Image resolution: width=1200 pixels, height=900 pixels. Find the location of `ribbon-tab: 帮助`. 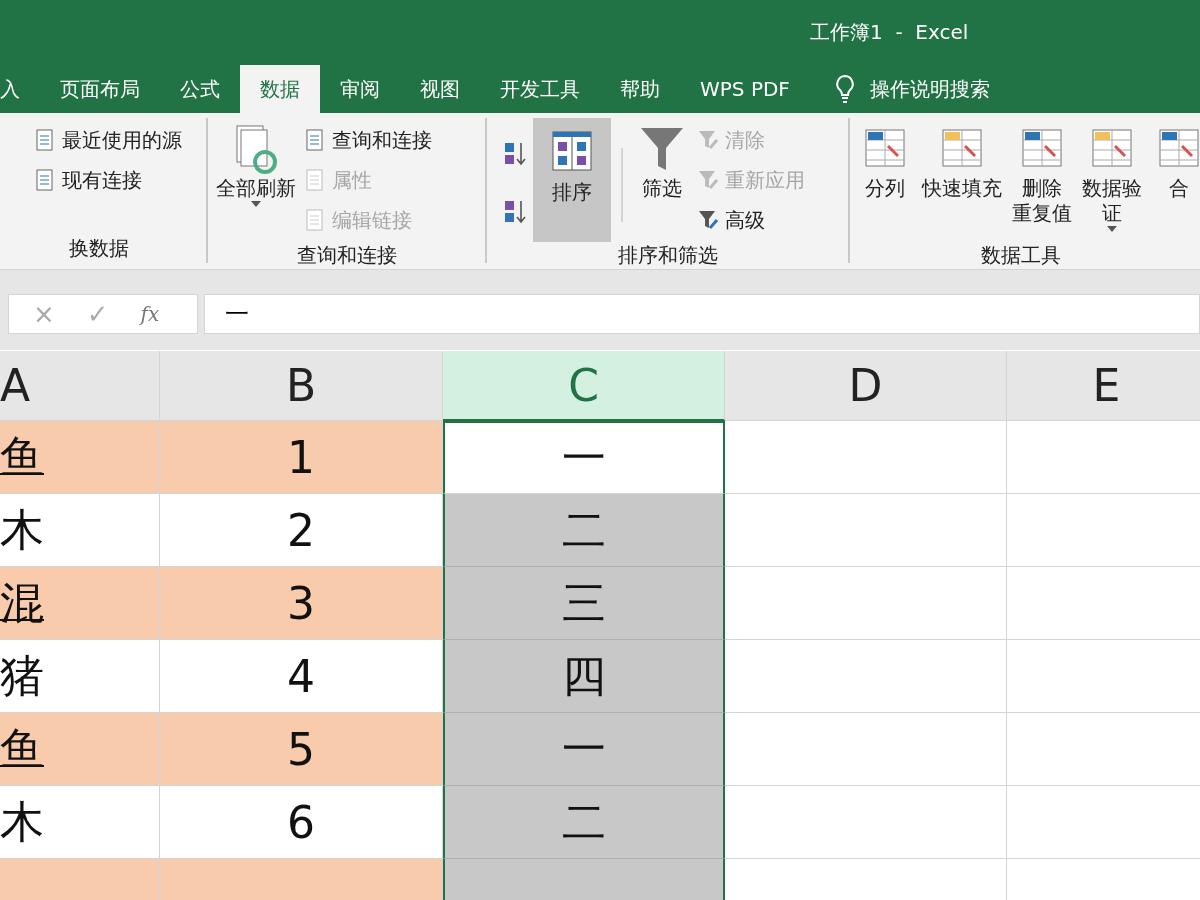

ribbon-tab: 帮助 is located at coordinates (640, 89).